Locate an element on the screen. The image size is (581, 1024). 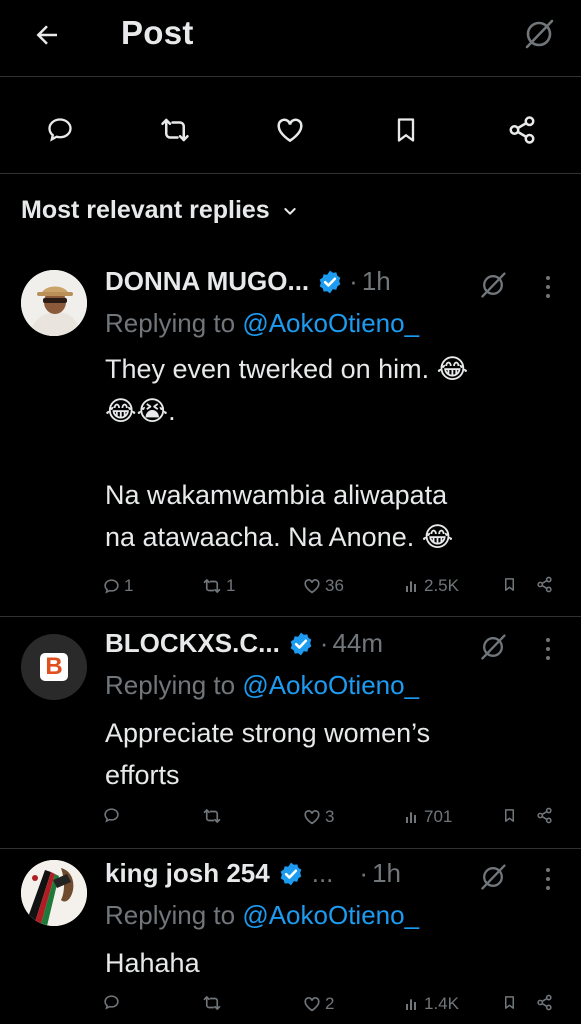
view-count-button: 1.4K is located at coordinates (431, 1004).